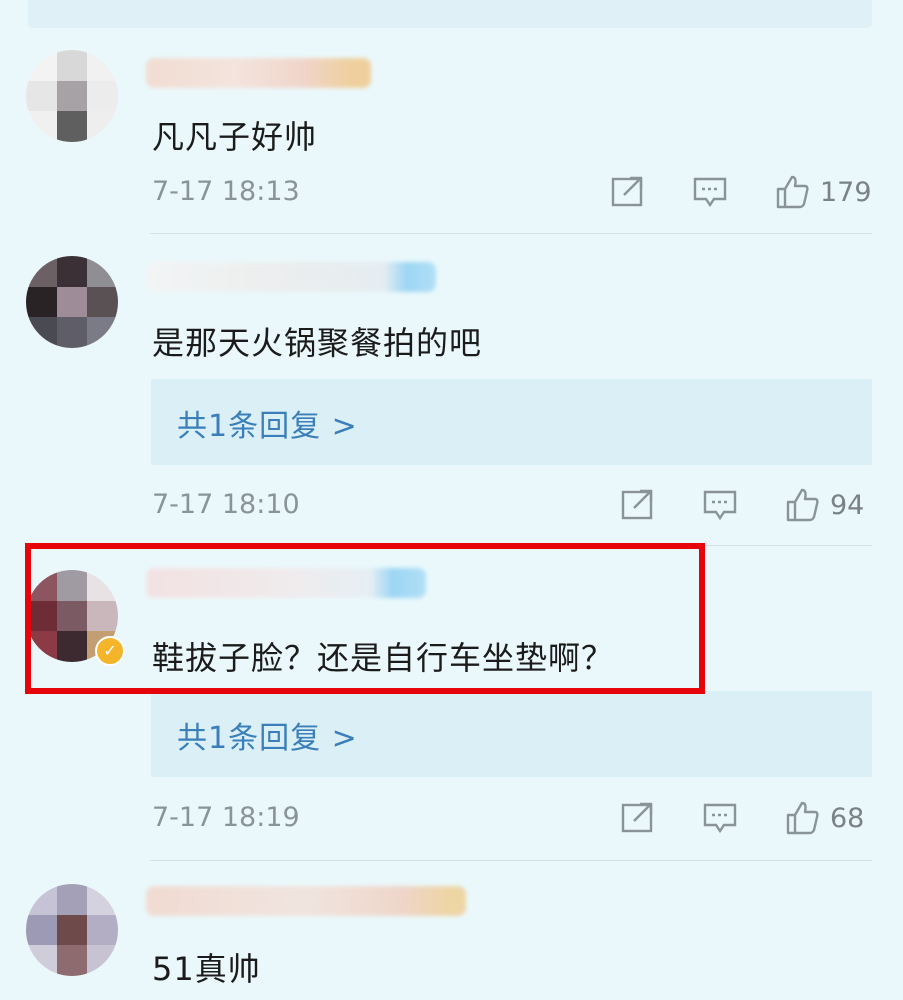  I want to click on previous-reply-box, so click(450, 14).